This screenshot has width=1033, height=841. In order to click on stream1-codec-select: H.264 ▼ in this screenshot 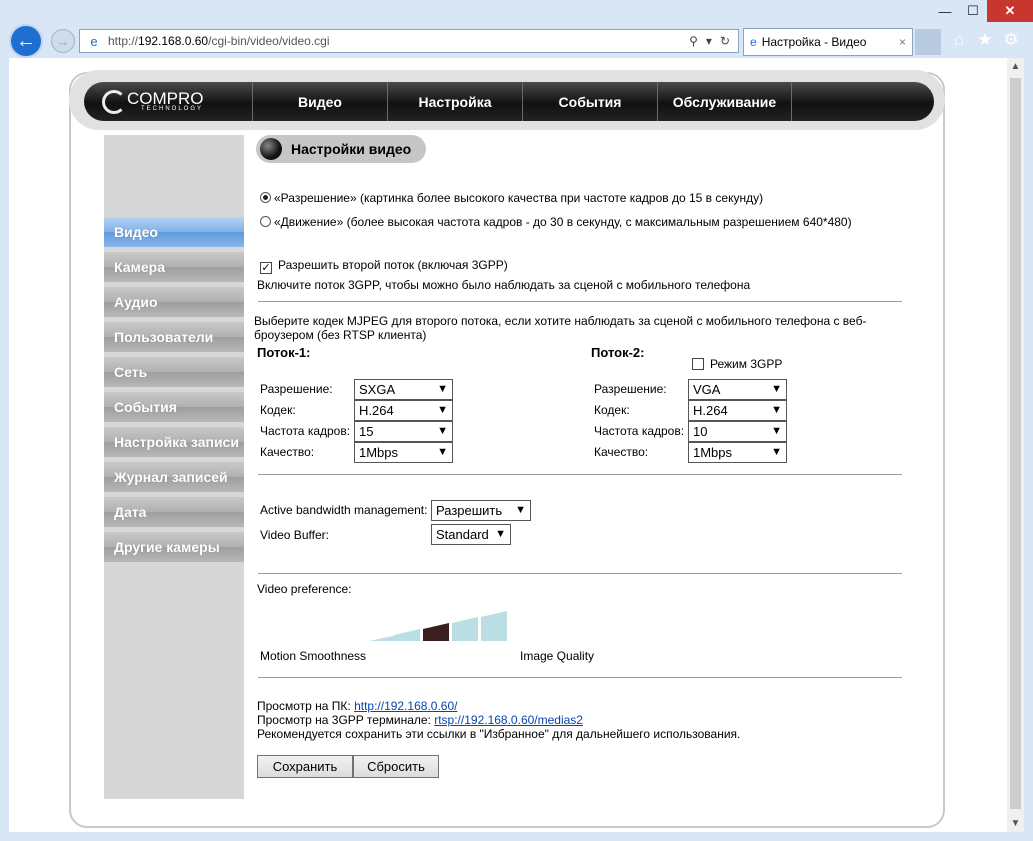, I will do `click(403, 410)`.